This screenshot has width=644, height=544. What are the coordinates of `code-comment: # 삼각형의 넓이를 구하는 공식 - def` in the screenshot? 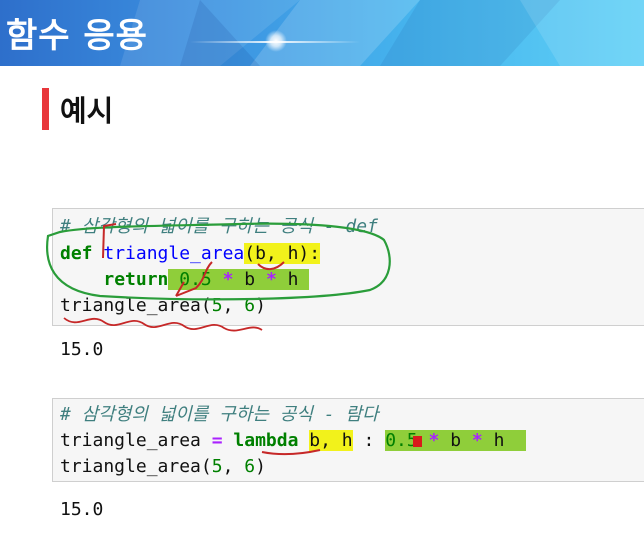 It's located at (219, 226).